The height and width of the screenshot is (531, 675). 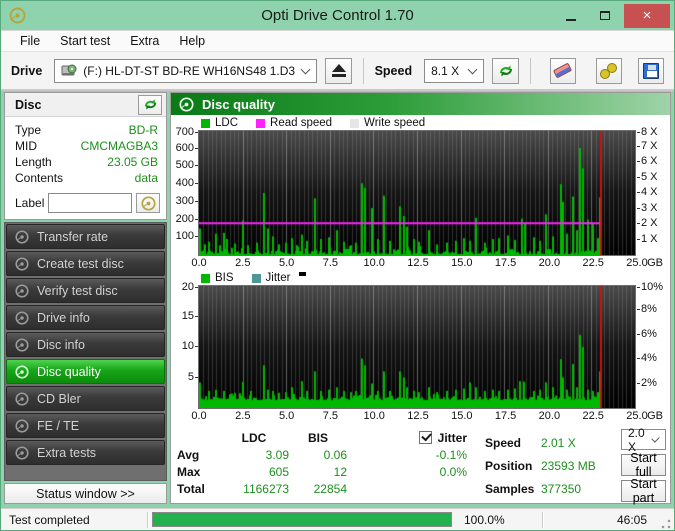 What do you see at coordinates (85, 41) in the screenshot?
I see `menu-start-test: Start test` at bounding box center [85, 41].